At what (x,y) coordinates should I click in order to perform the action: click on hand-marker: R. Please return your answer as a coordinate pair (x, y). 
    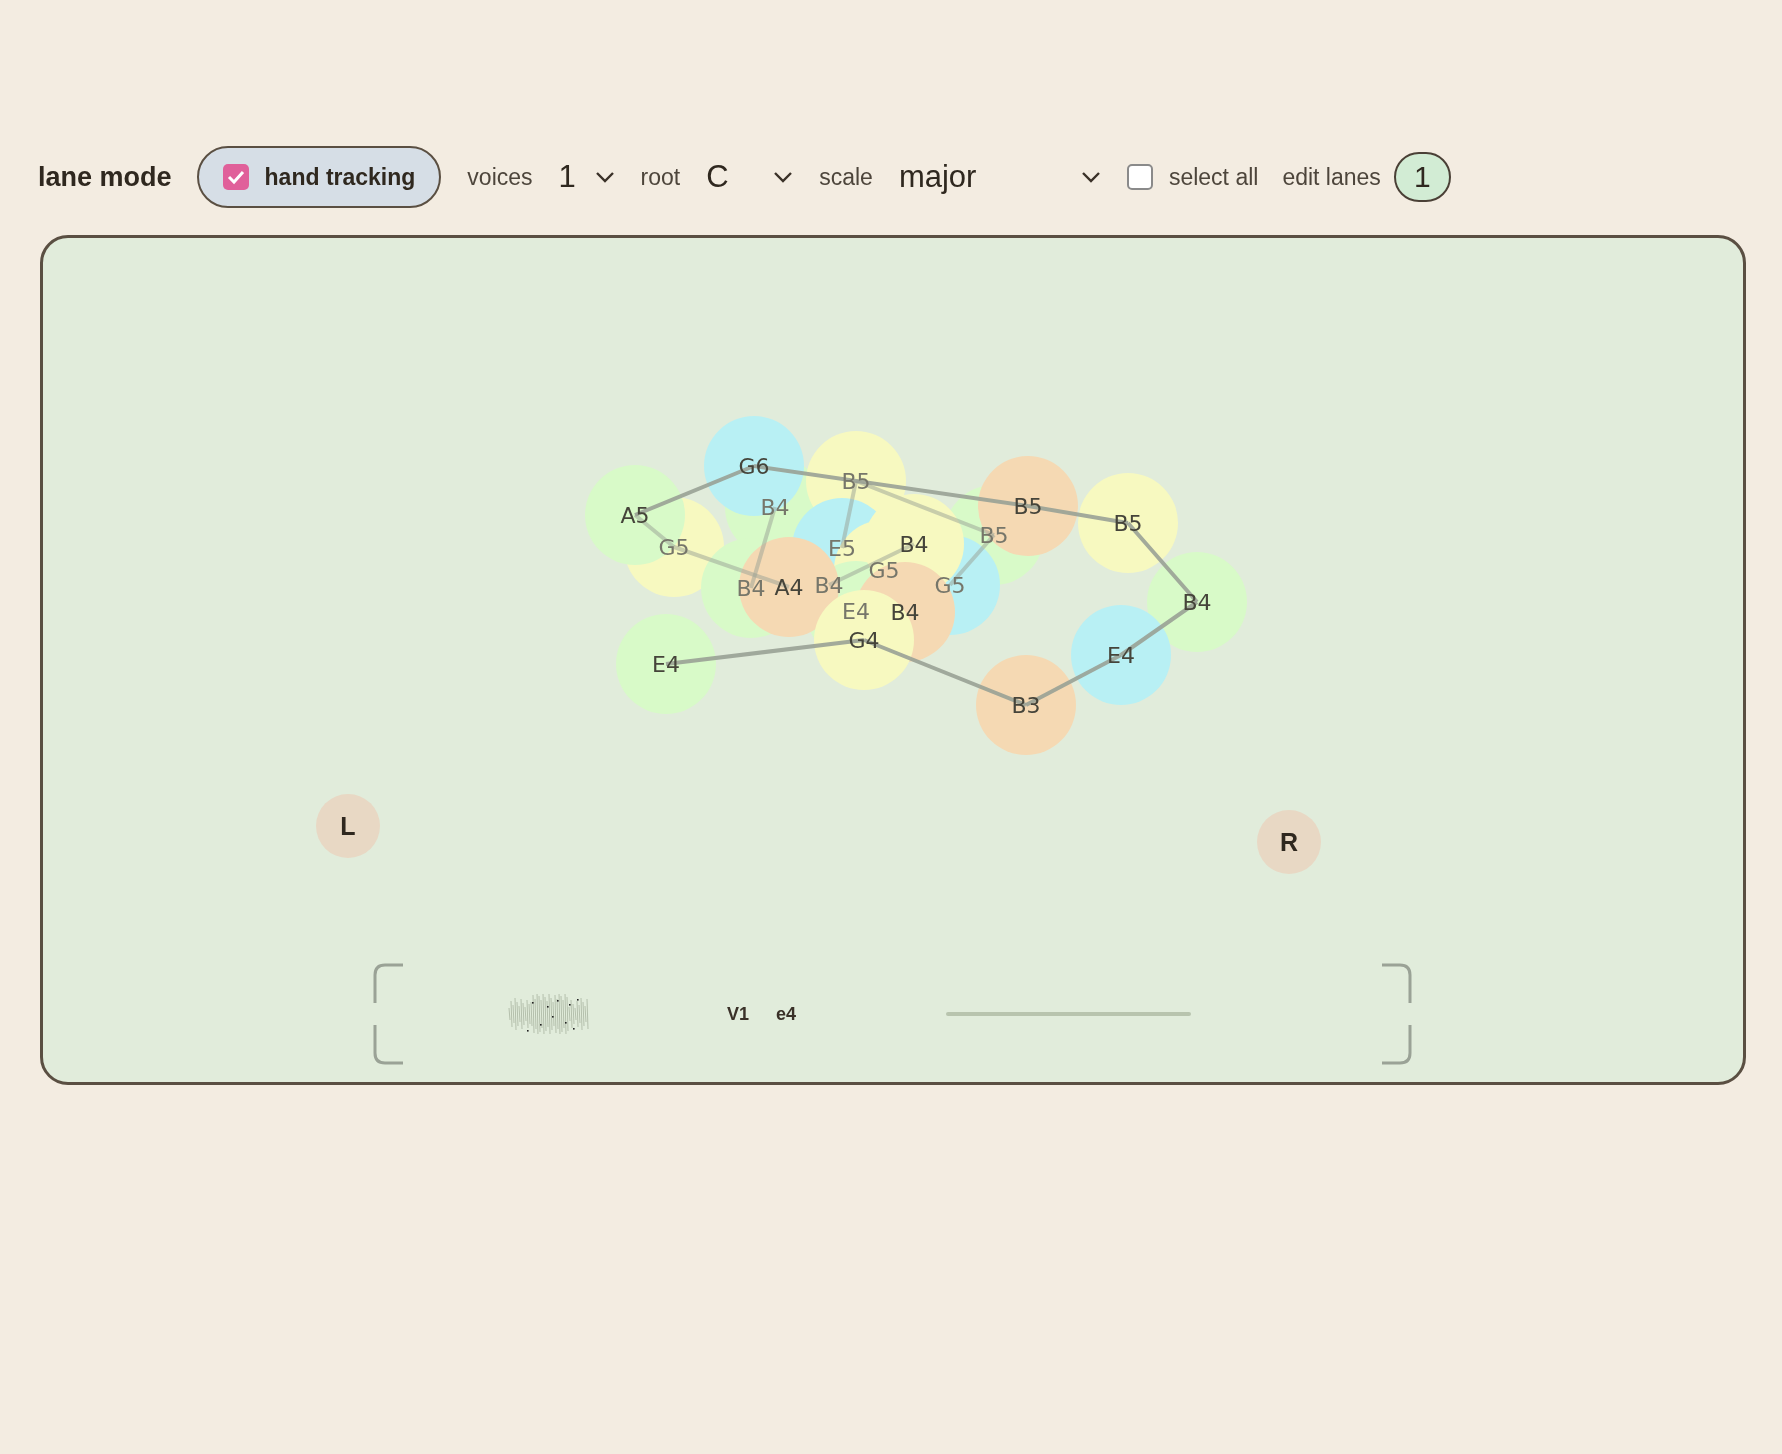
    Looking at the image, I should click on (1289, 842).